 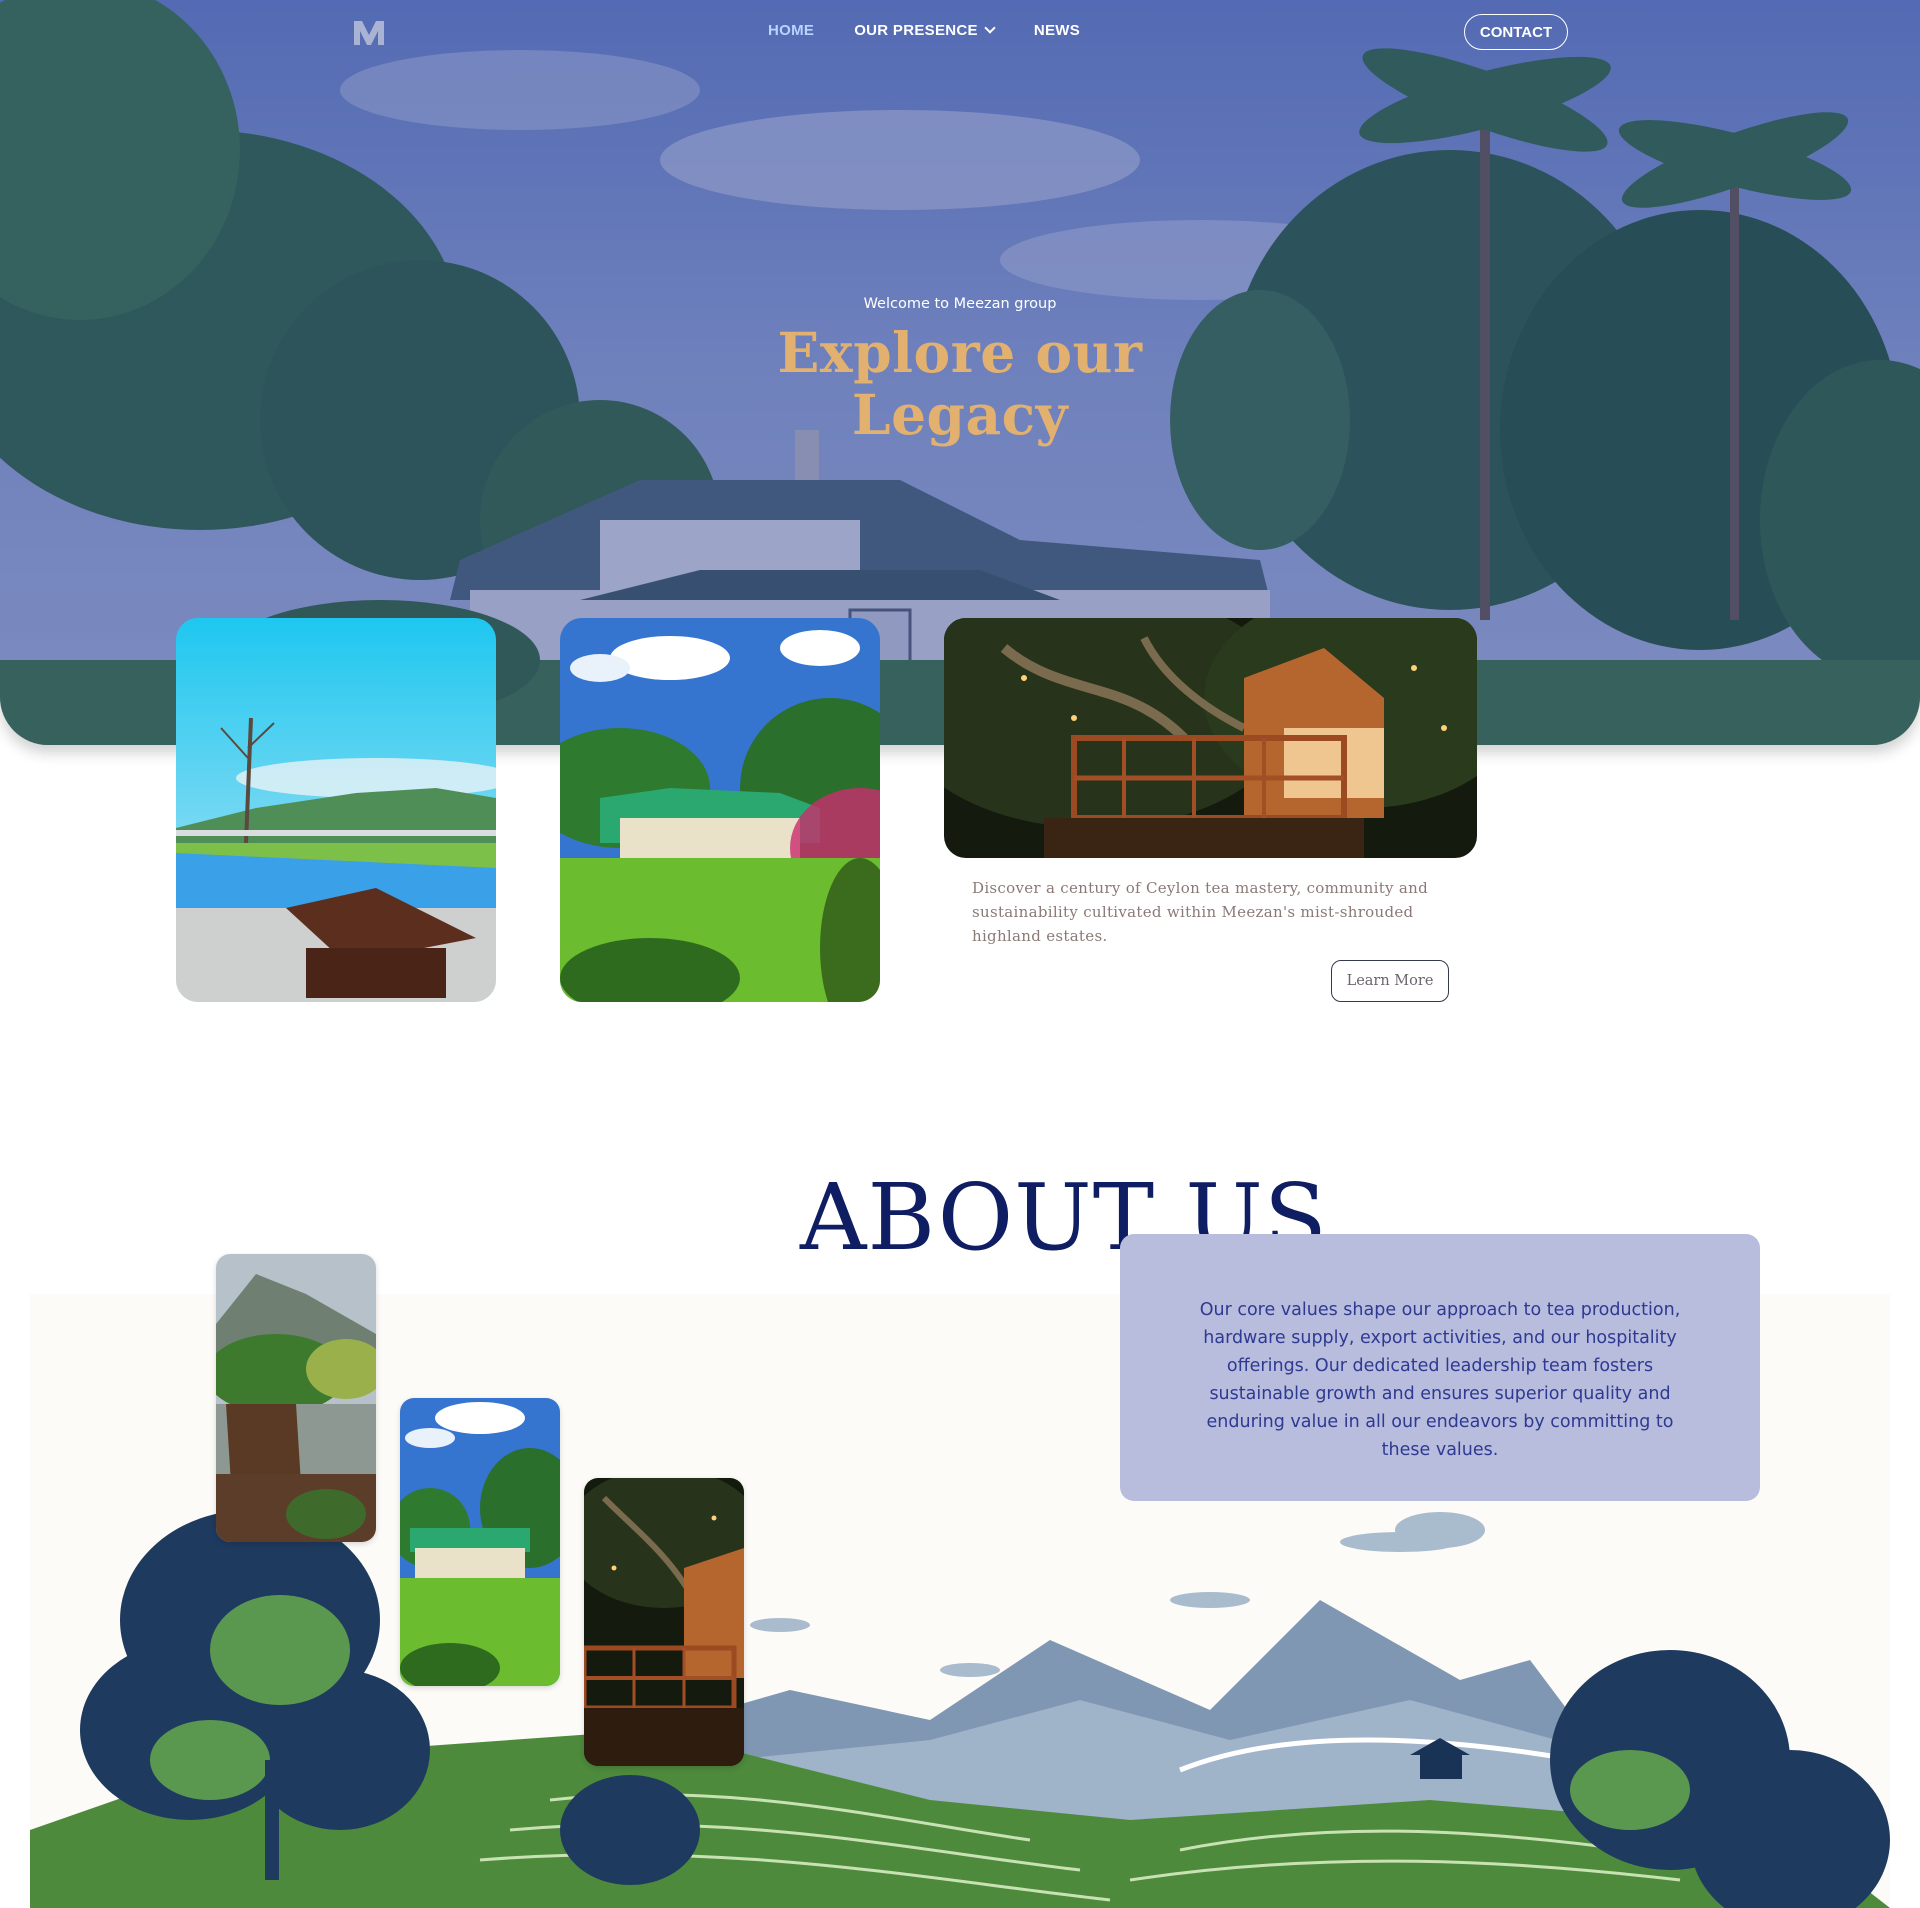 I want to click on hero-kicker: Welcome to Meezan group, so click(x=960, y=304).